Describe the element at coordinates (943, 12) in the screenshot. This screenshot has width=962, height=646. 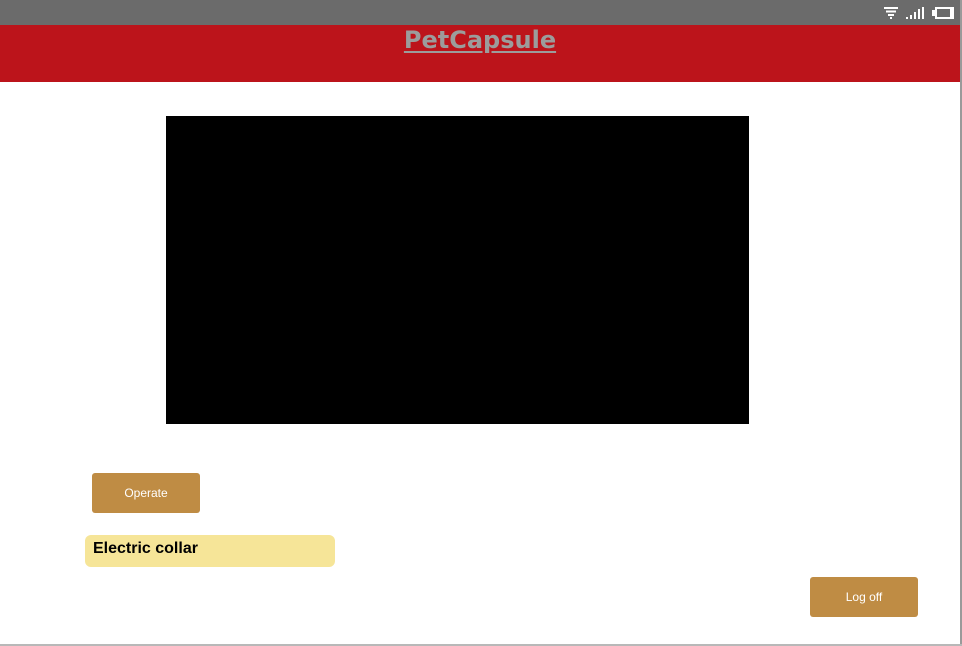
I see `battery-icon` at that location.